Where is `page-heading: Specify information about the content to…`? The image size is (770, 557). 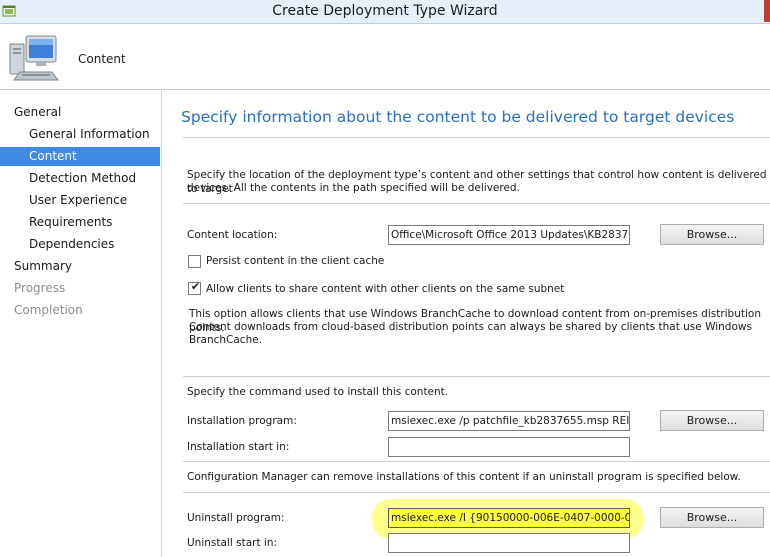 page-heading: Specify information about the content to… is located at coordinates (458, 117).